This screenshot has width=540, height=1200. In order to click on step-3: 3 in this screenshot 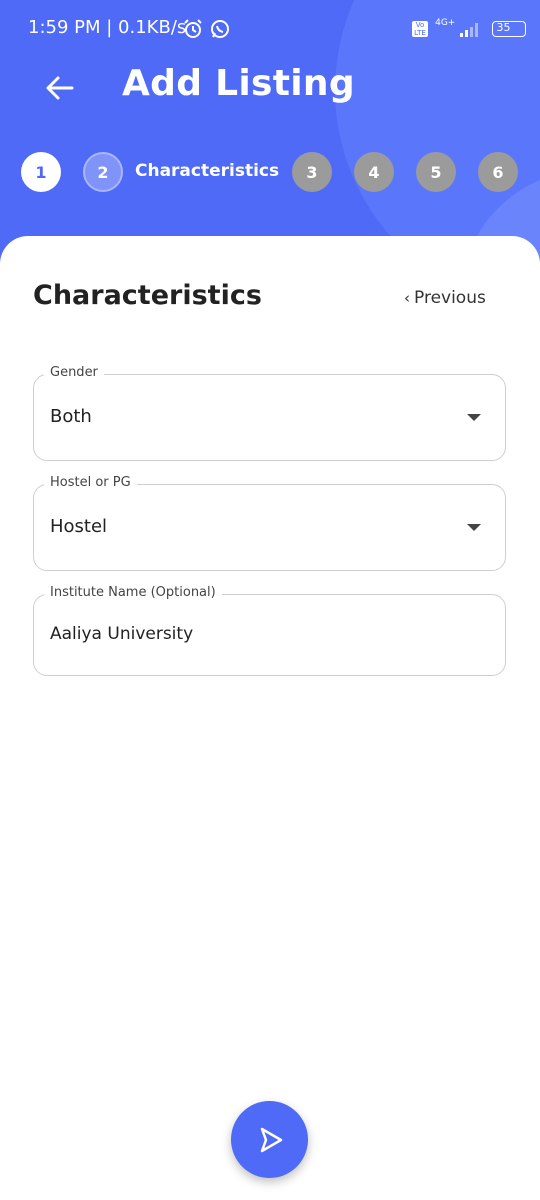, I will do `click(312, 172)`.